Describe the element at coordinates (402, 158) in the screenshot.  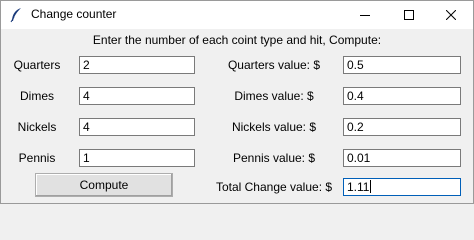
I see `pennis-value-field: 0.01` at that location.